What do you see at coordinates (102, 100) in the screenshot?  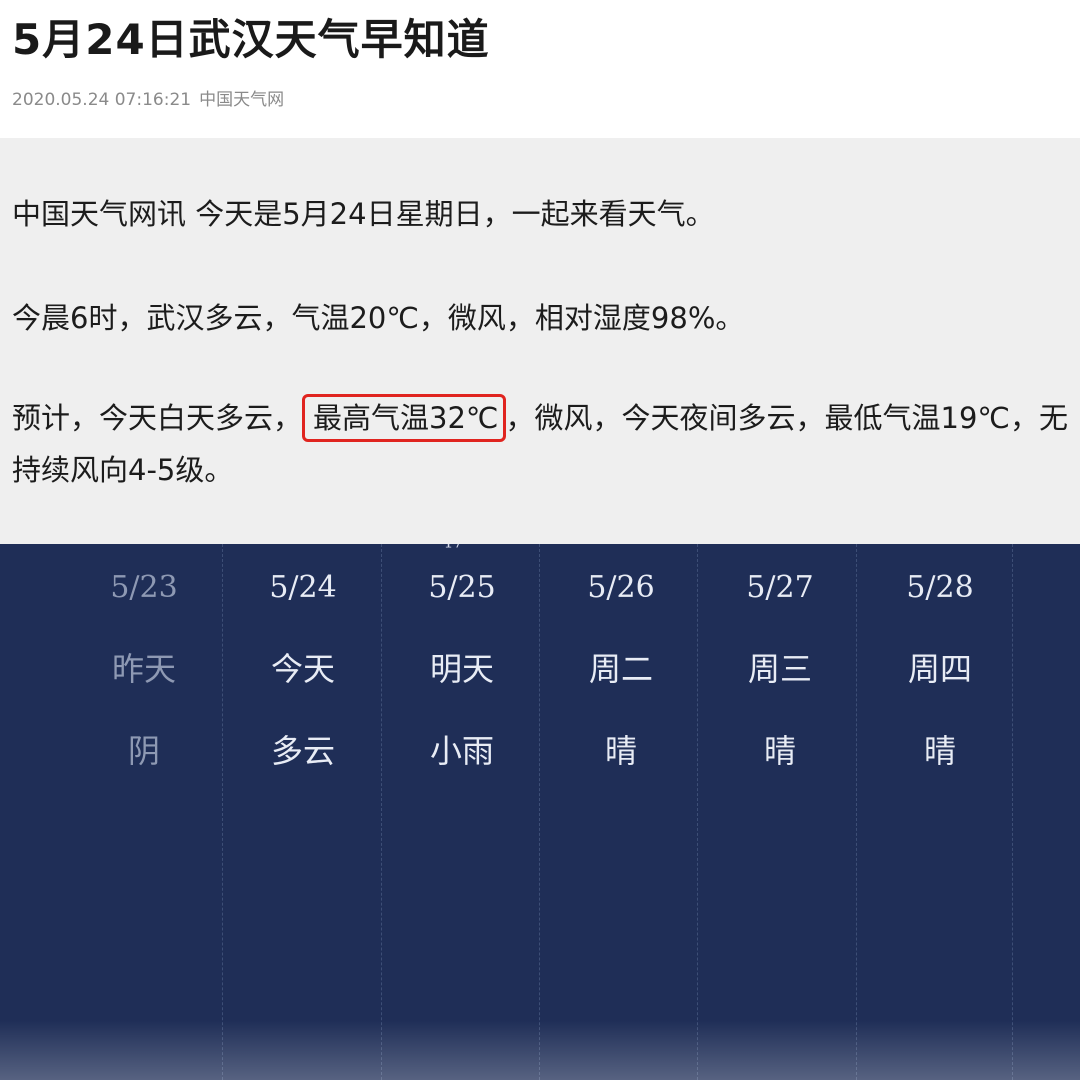 I see `publish-datetime: 2020.05.24 07:16:21` at bounding box center [102, 100].